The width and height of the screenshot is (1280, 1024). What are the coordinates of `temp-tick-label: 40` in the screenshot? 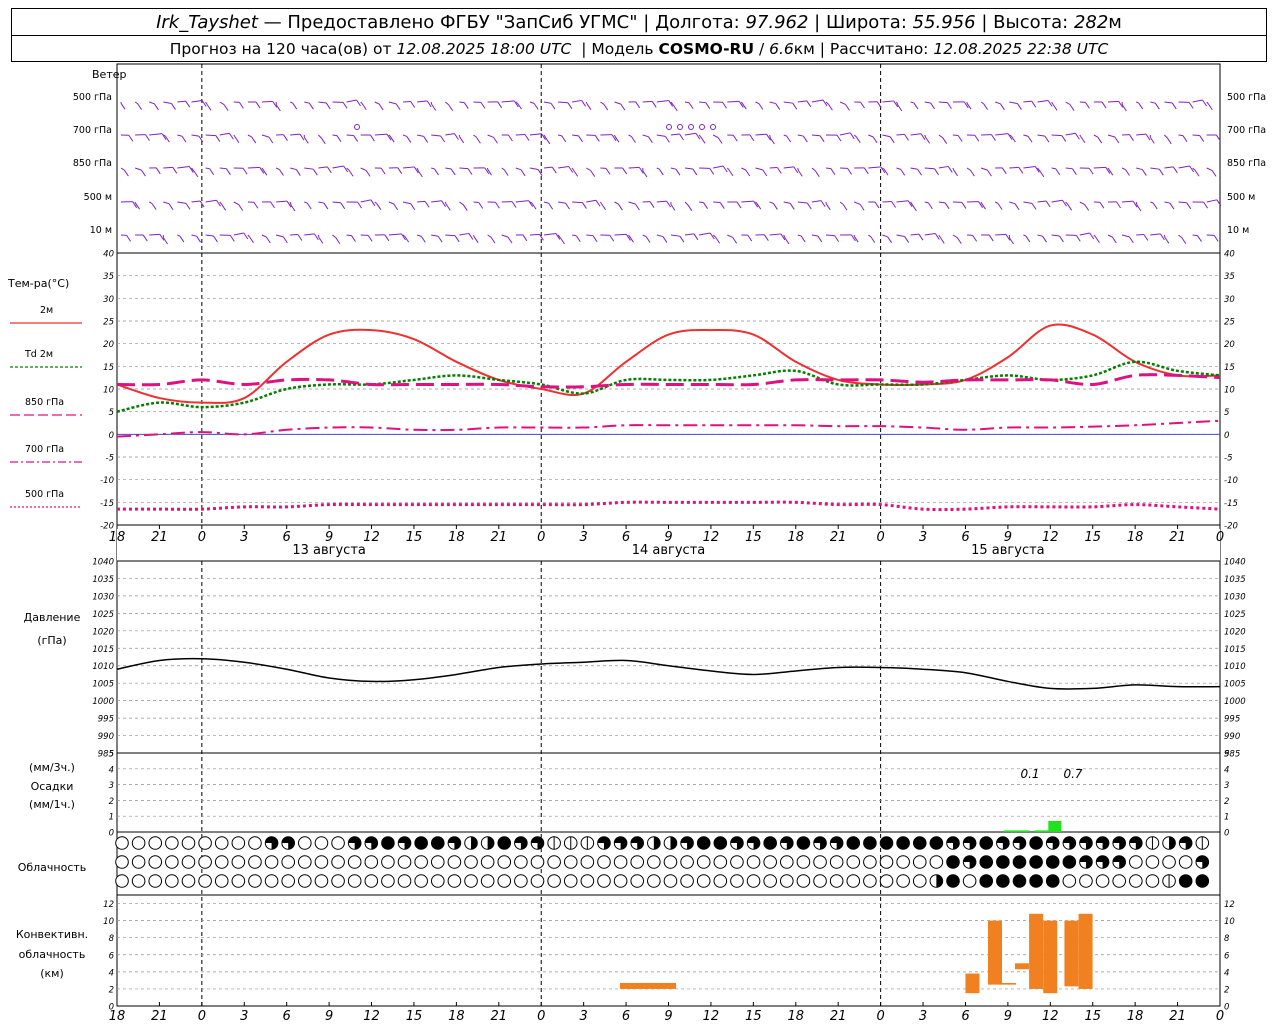 It's located at (1229, 255).